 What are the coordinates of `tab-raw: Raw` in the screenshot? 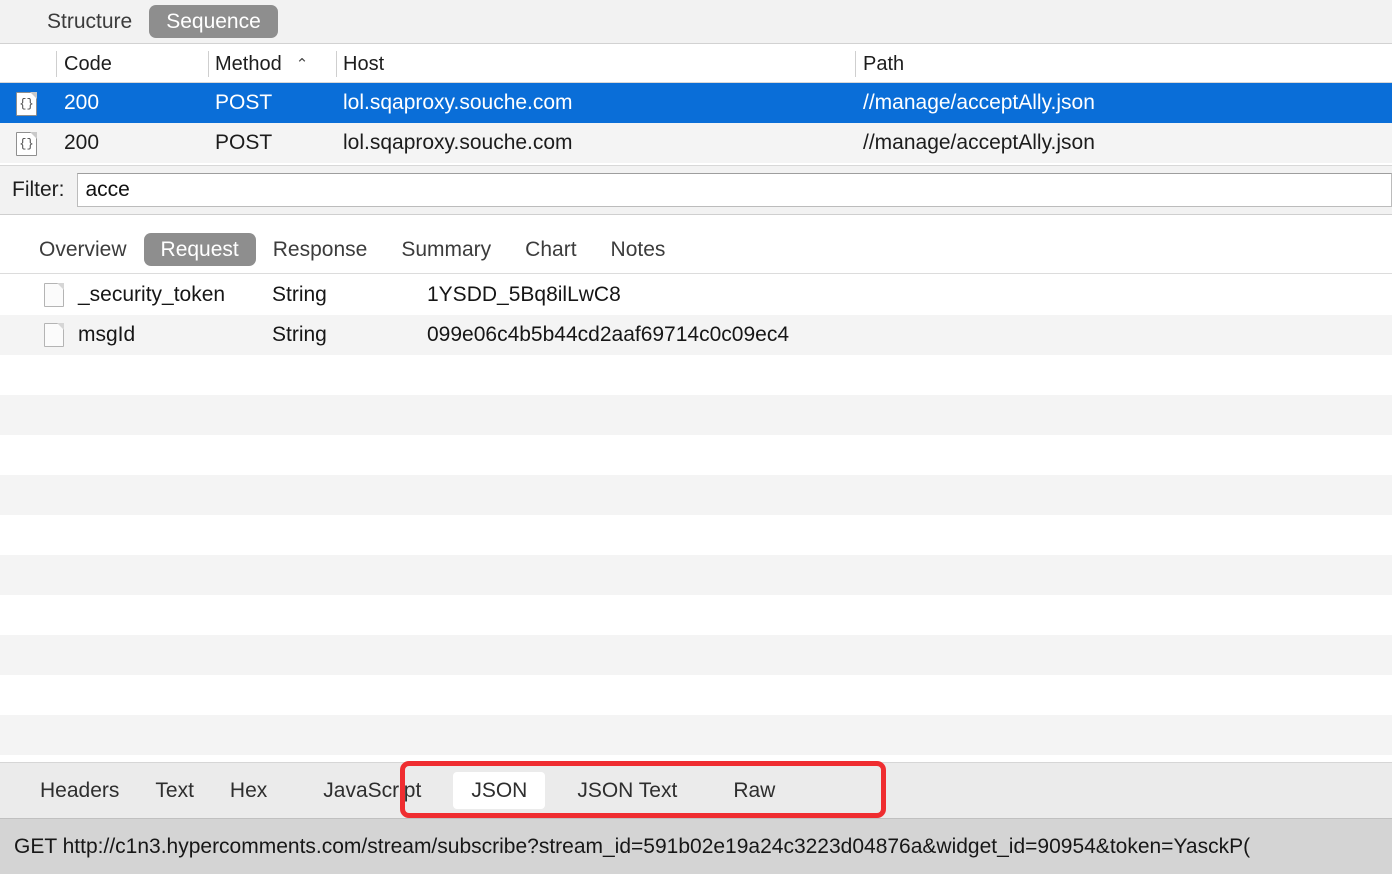 It's located at (754, 790).